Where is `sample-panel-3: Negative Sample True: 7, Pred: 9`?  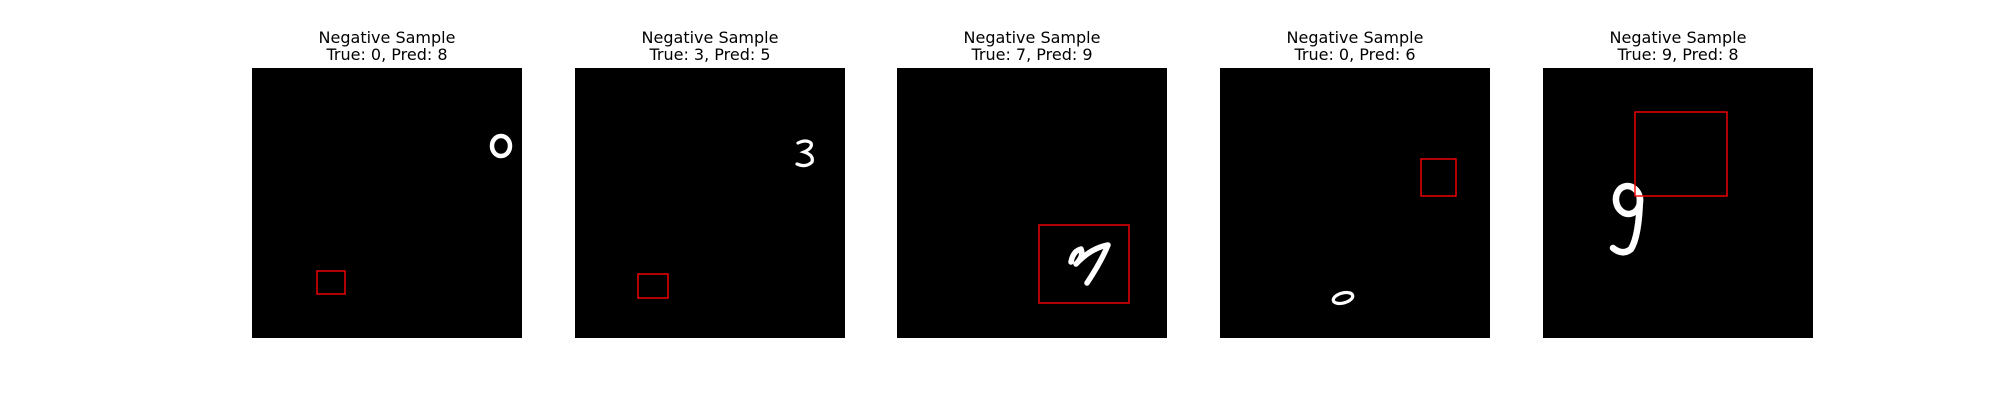 sample-panel-3: Negative Sample True: 7, Pred: 9 is located at coordinates (1032, 200).